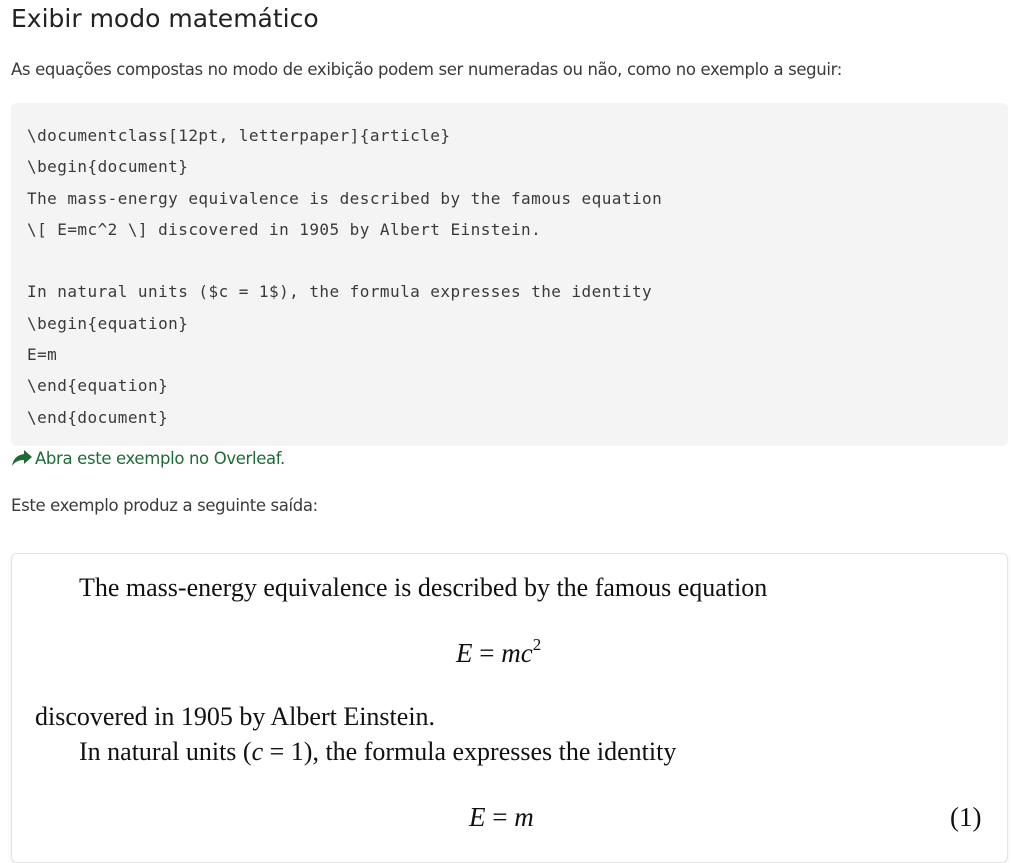 The height and width of the screenshot is (863, 1011). I want to click on code-line: \begin{document}, so click(108, 167).